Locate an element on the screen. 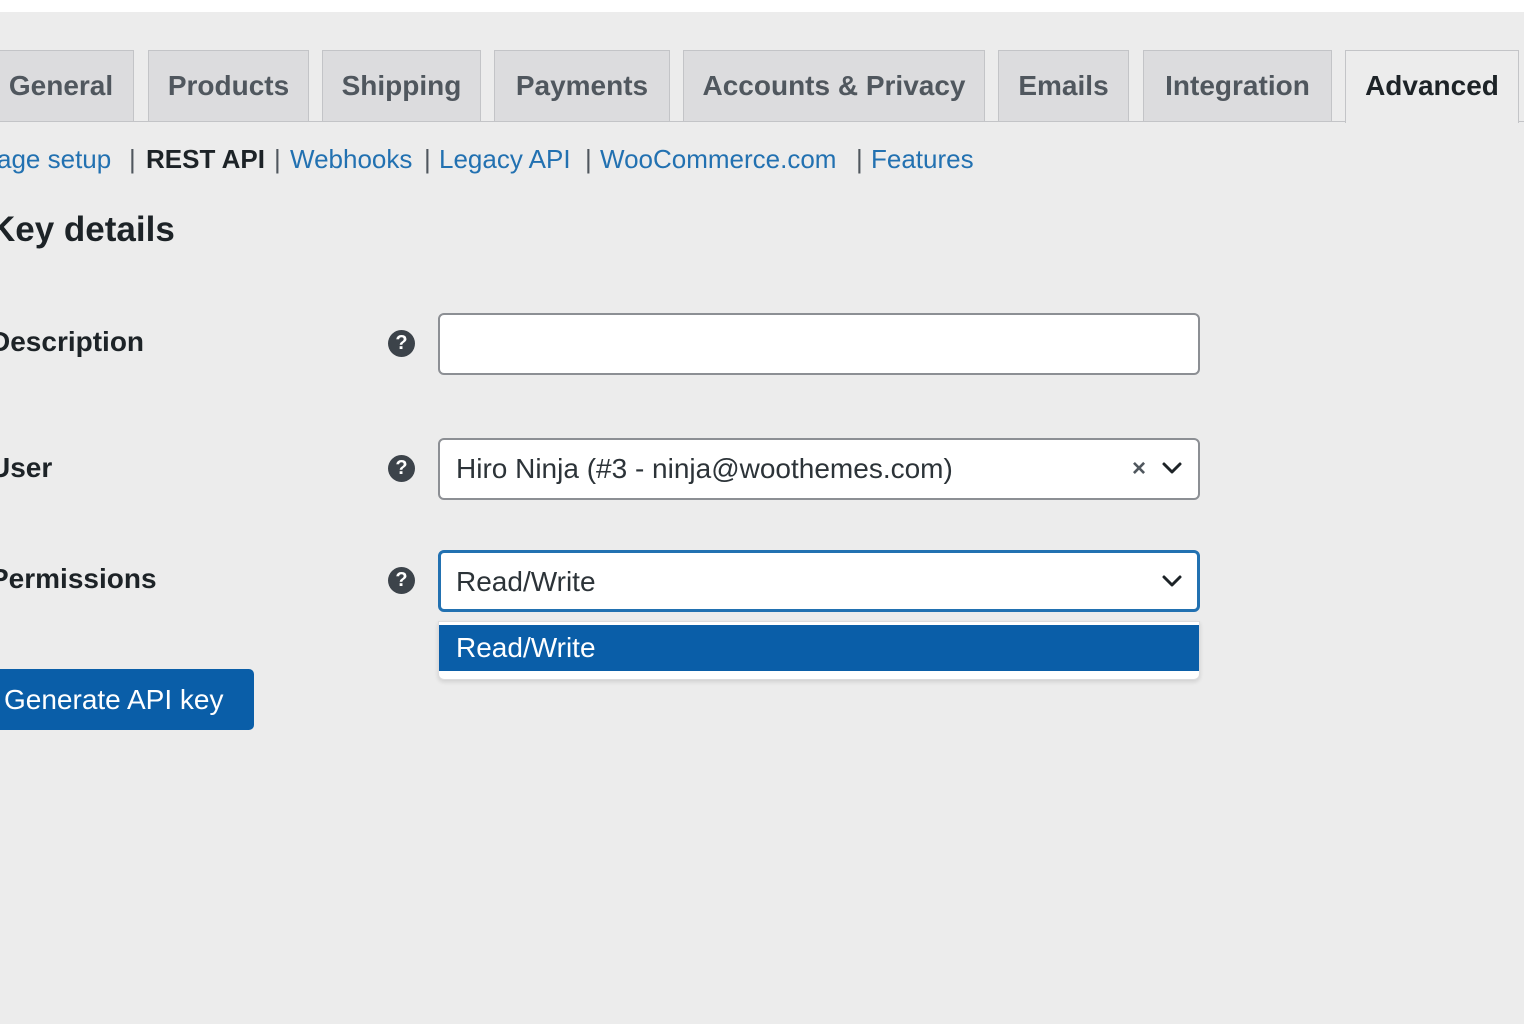 This screenshot has width=1536, height=1024. user-select: Hiro Ninja (#3 - ninja@woothemes.com) × is located at coordinates (819, 469).